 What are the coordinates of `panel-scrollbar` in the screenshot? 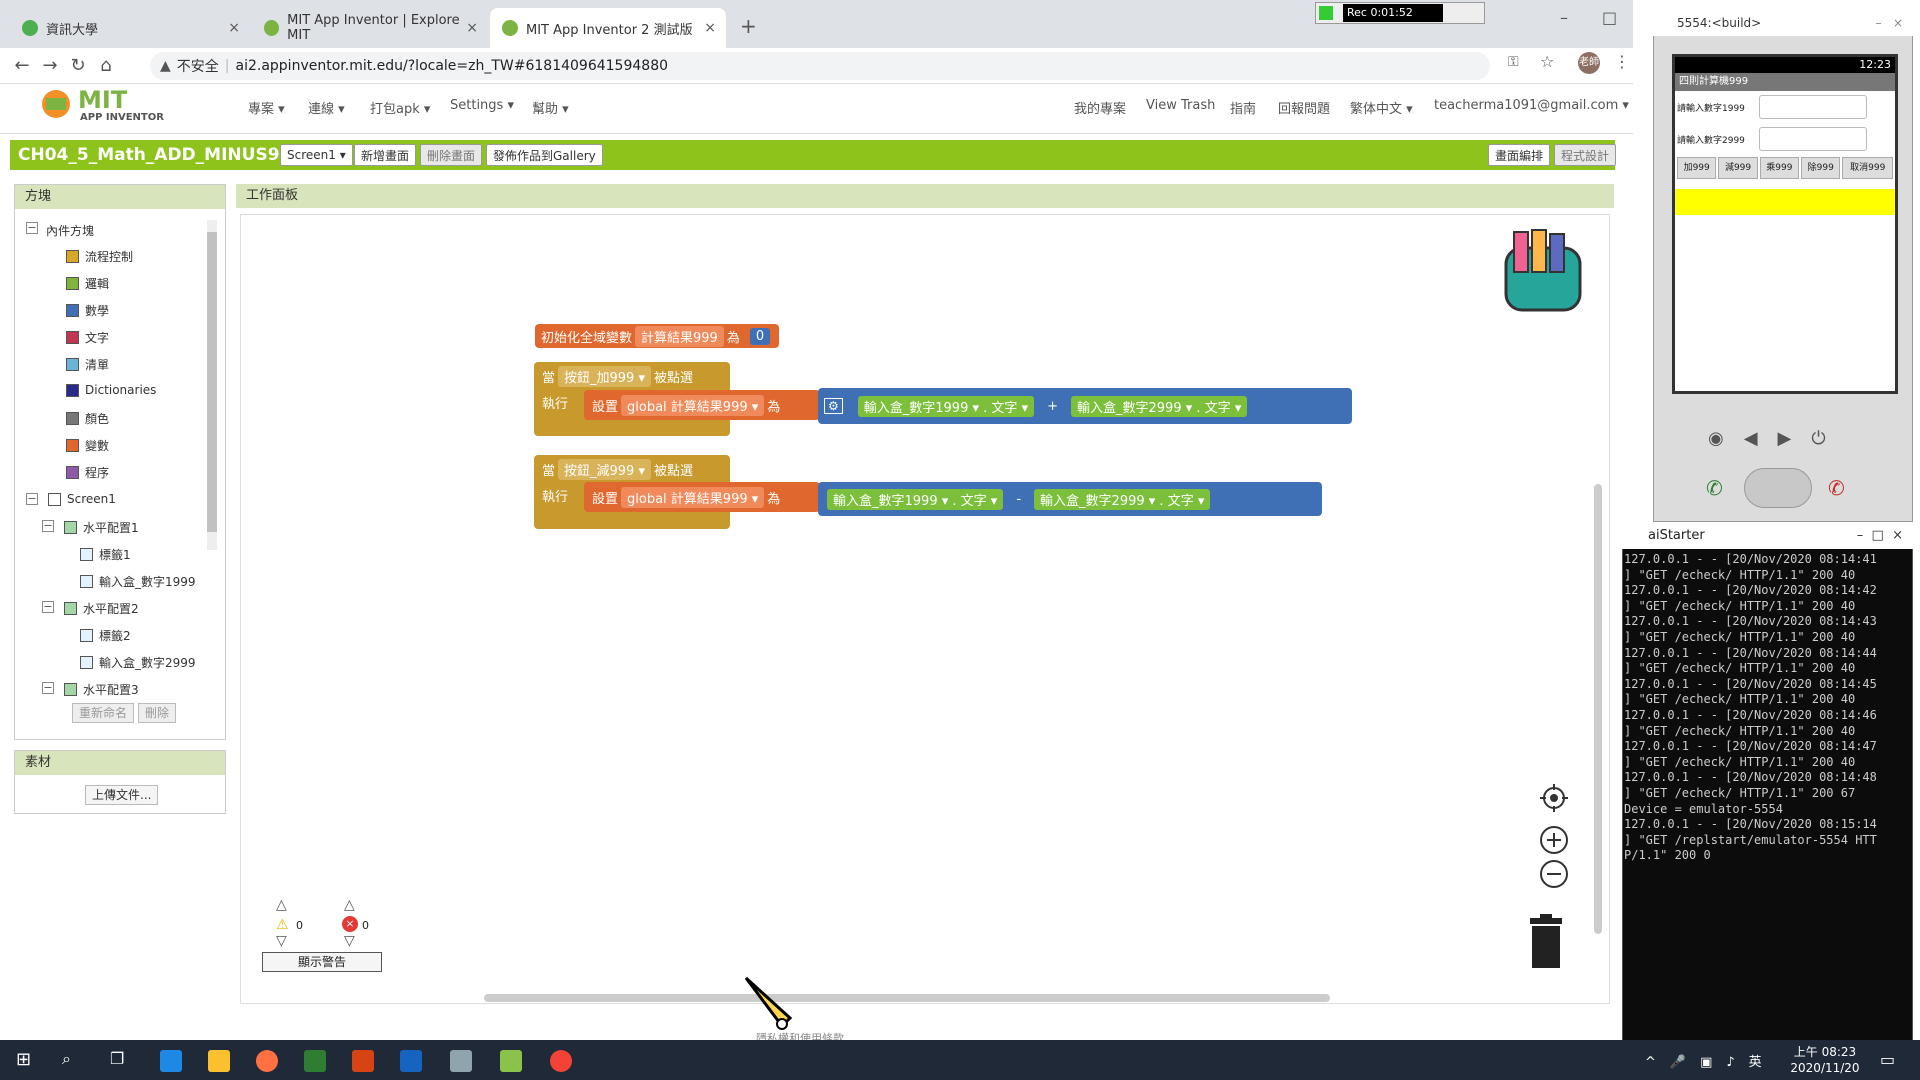 It's located at (212, 385).